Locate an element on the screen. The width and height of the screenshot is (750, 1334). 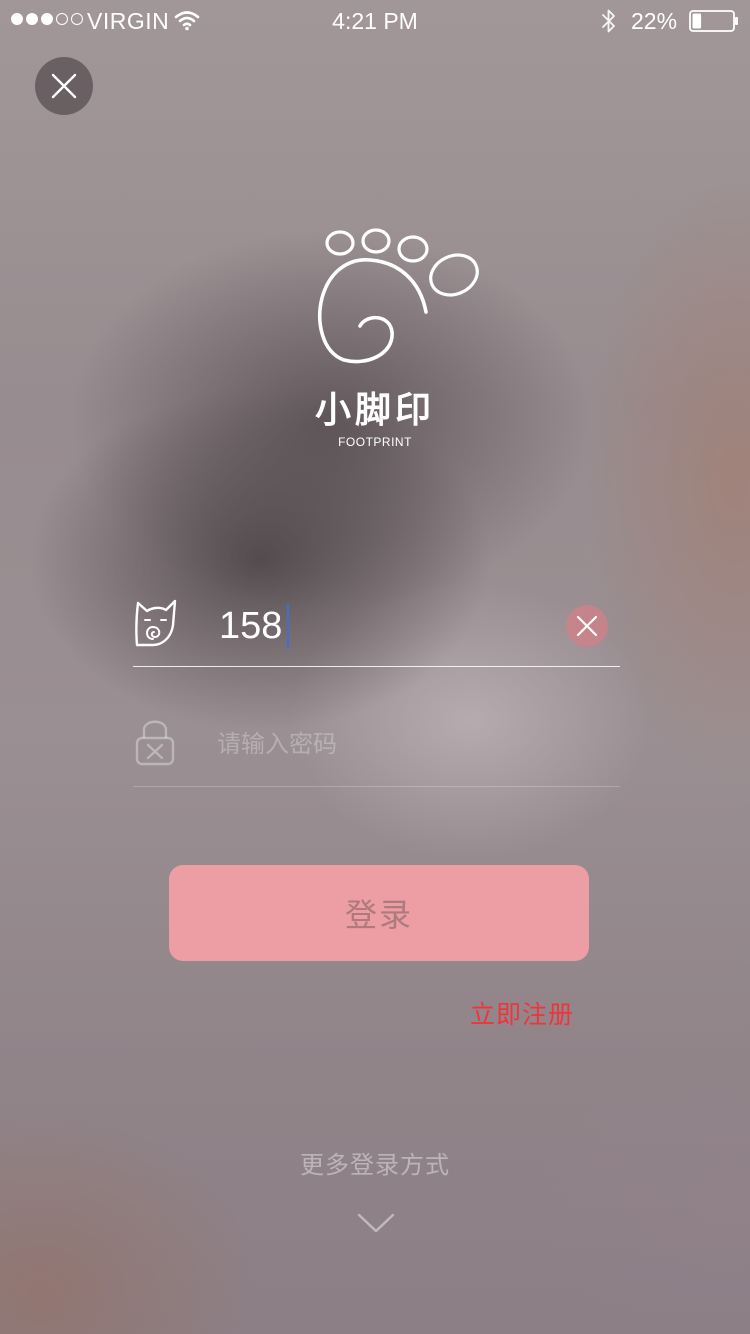
phone-input: 158 is located at coordinates (254, 626).